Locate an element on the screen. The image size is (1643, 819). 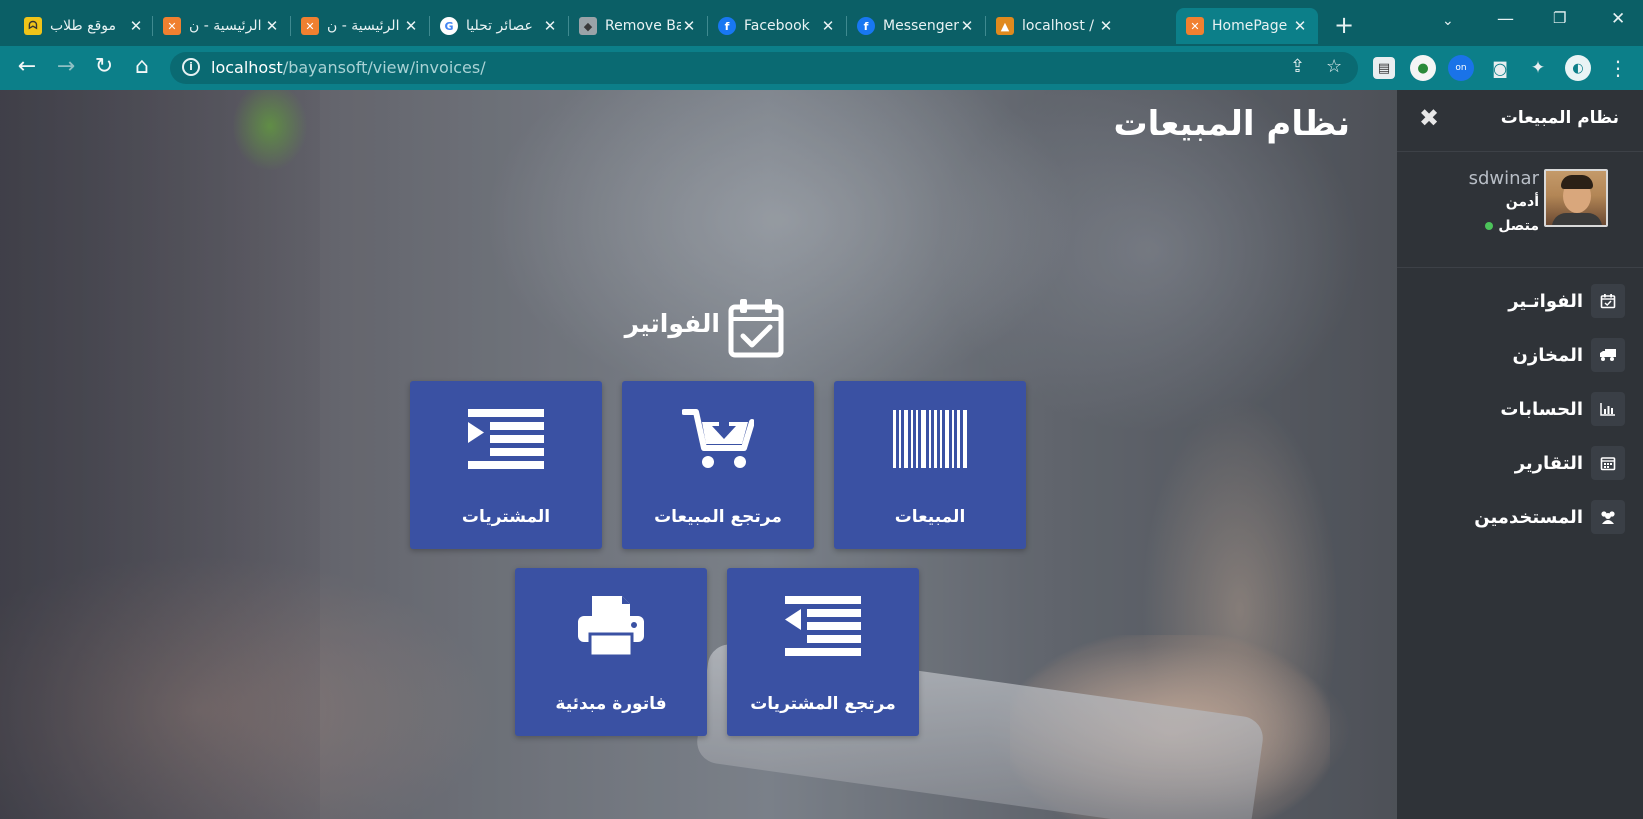
browser-tab: f Facebook ✕ is located at coordinates (777, 26).